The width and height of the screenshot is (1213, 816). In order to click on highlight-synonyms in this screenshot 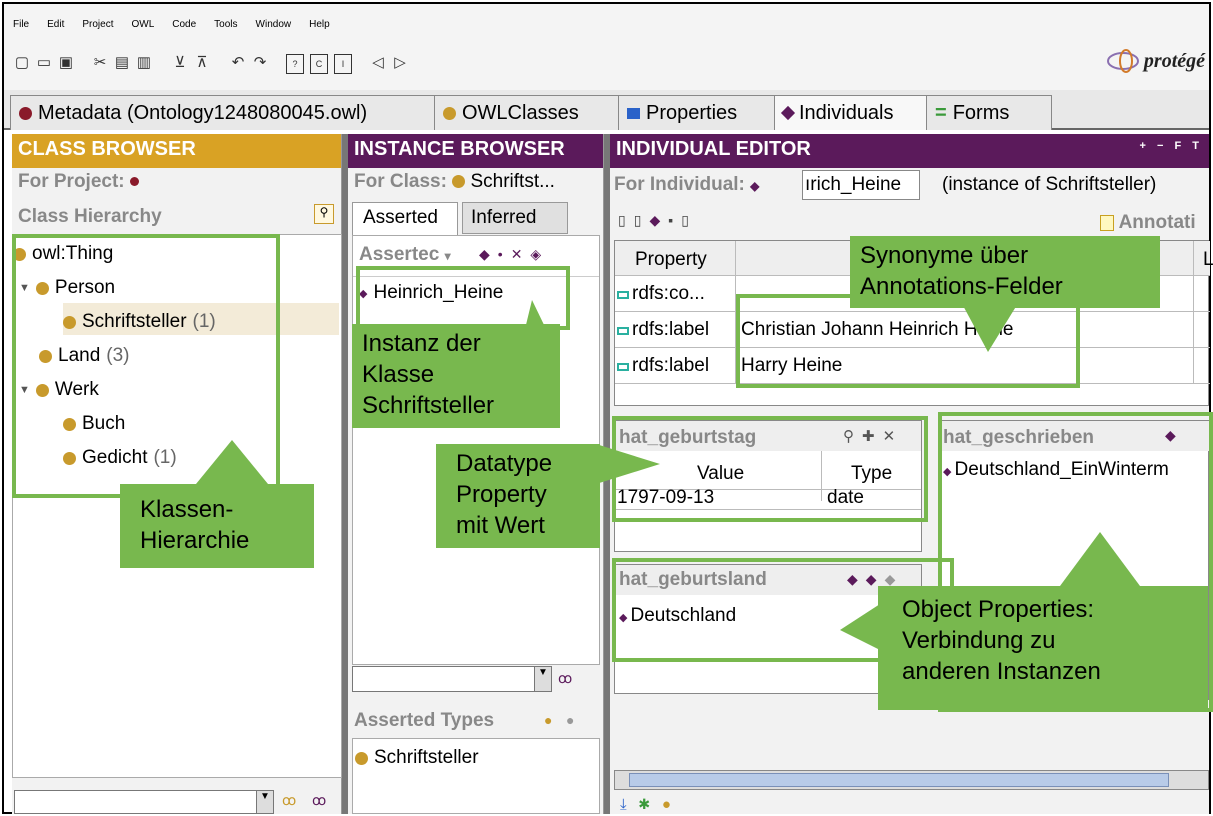, I will do `click(908, 341)`.